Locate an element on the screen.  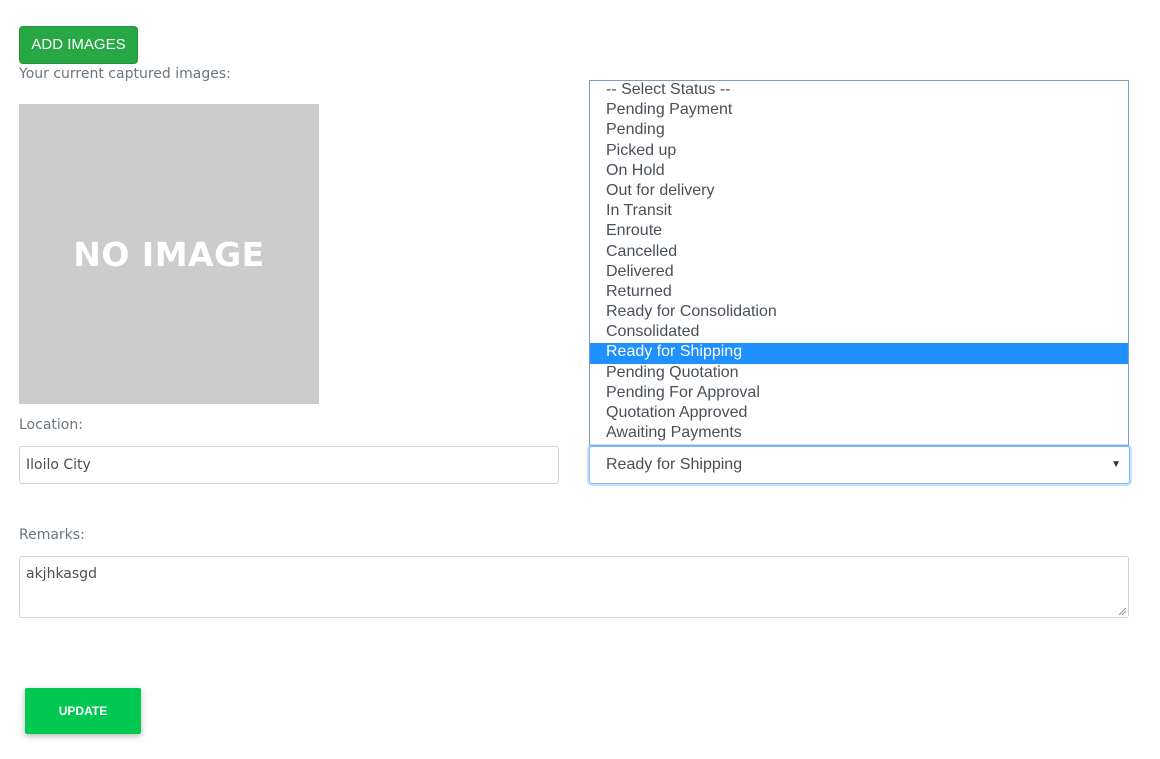
status-option: Quotation Approved is located at coordinates (859, 414).